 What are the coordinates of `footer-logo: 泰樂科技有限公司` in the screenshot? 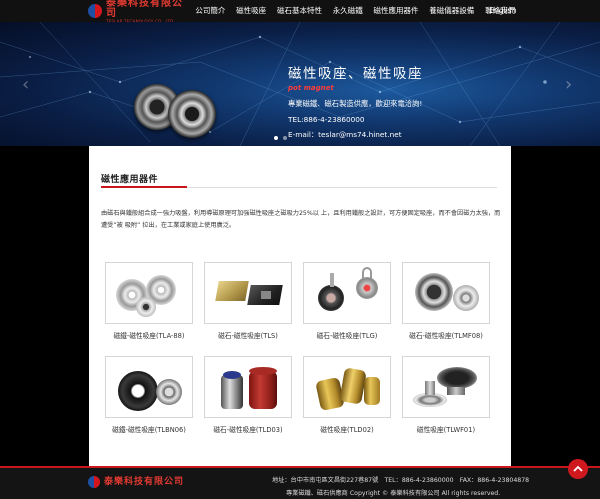 It's located at (136, 482).